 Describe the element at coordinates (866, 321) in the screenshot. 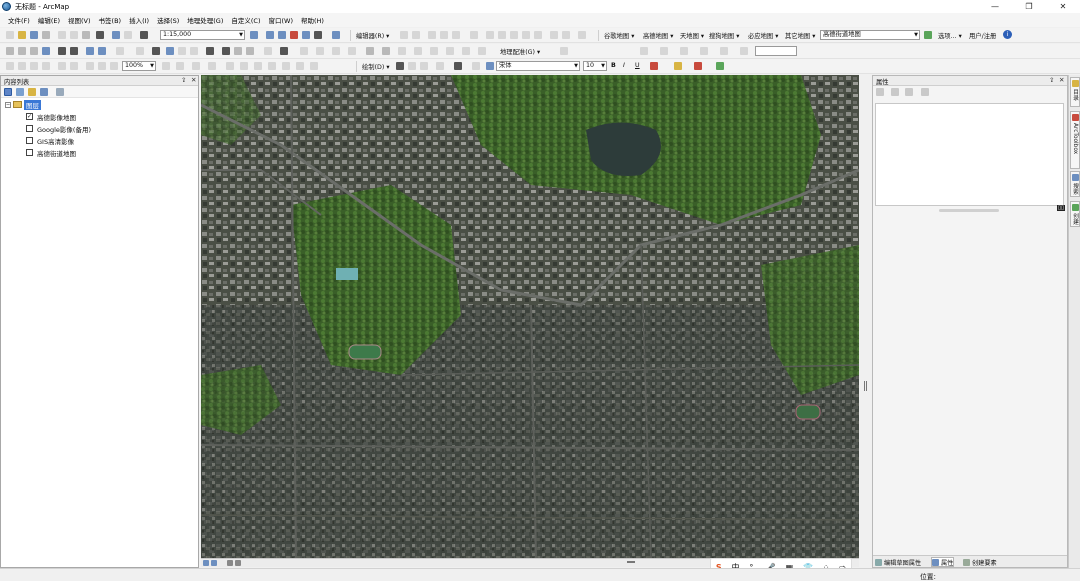

I see `panel-splitter` at that location.